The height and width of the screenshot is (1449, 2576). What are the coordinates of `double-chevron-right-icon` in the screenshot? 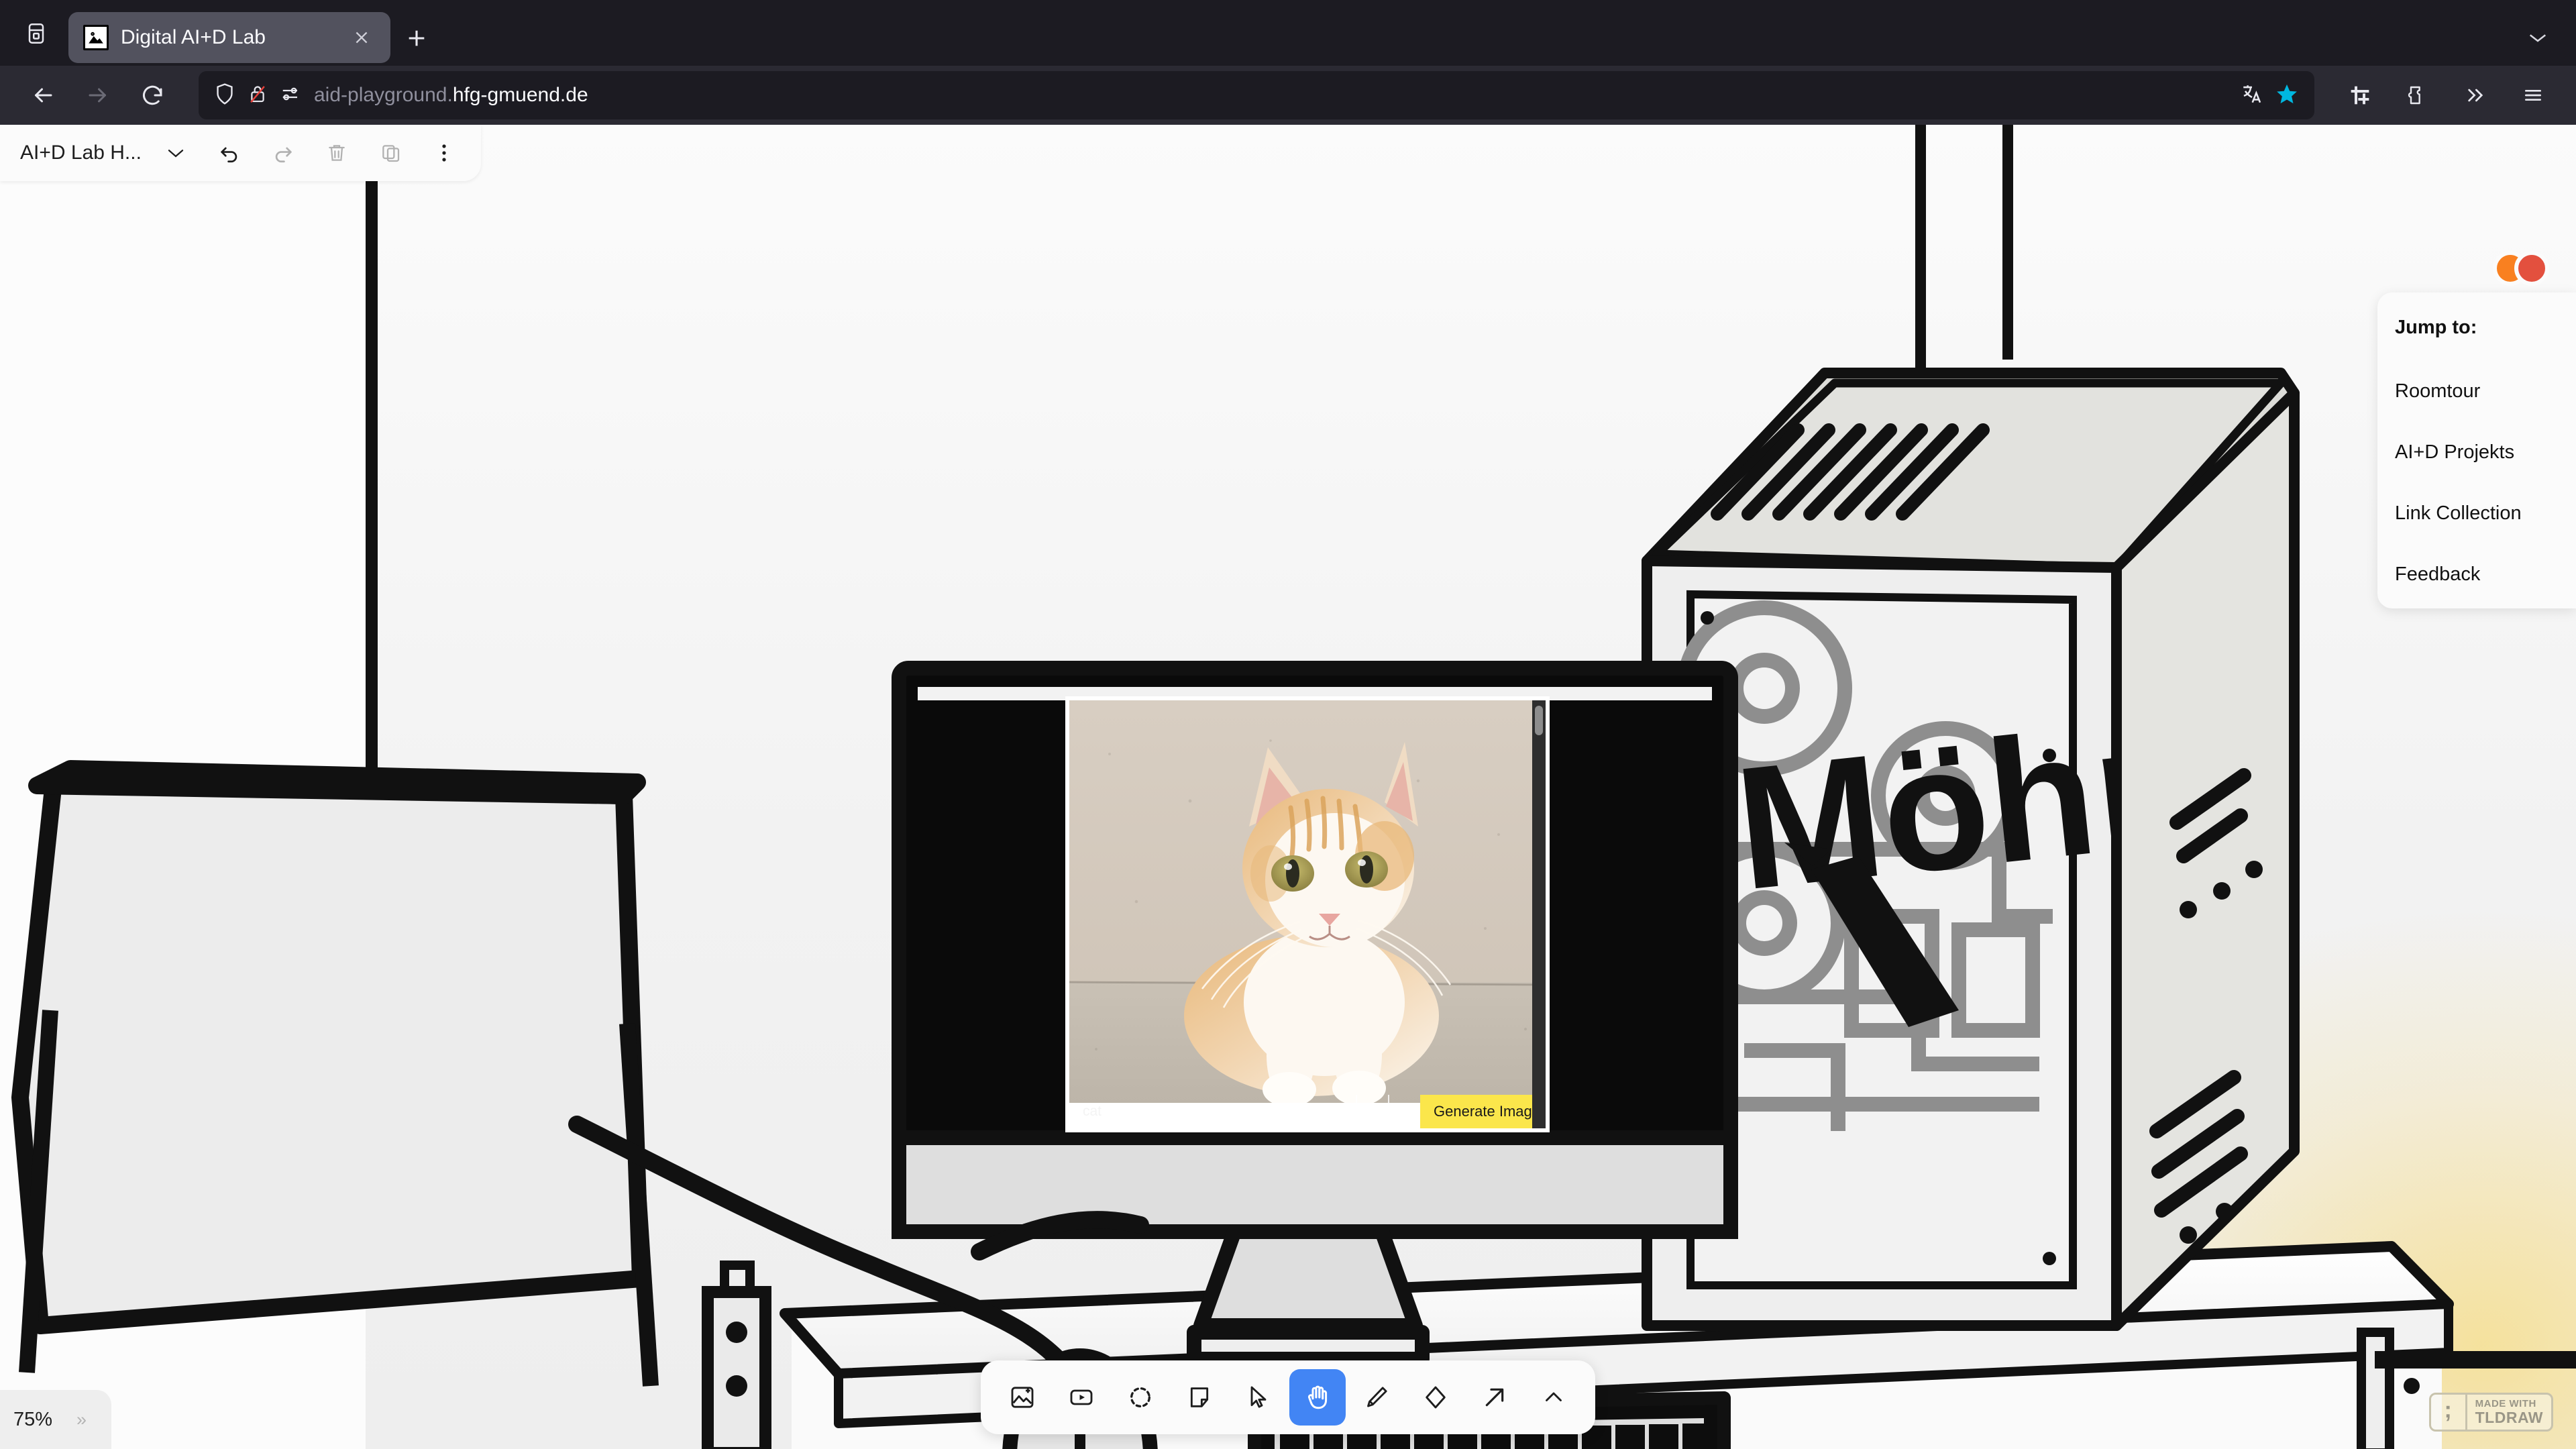 It's located at (2475, 95).